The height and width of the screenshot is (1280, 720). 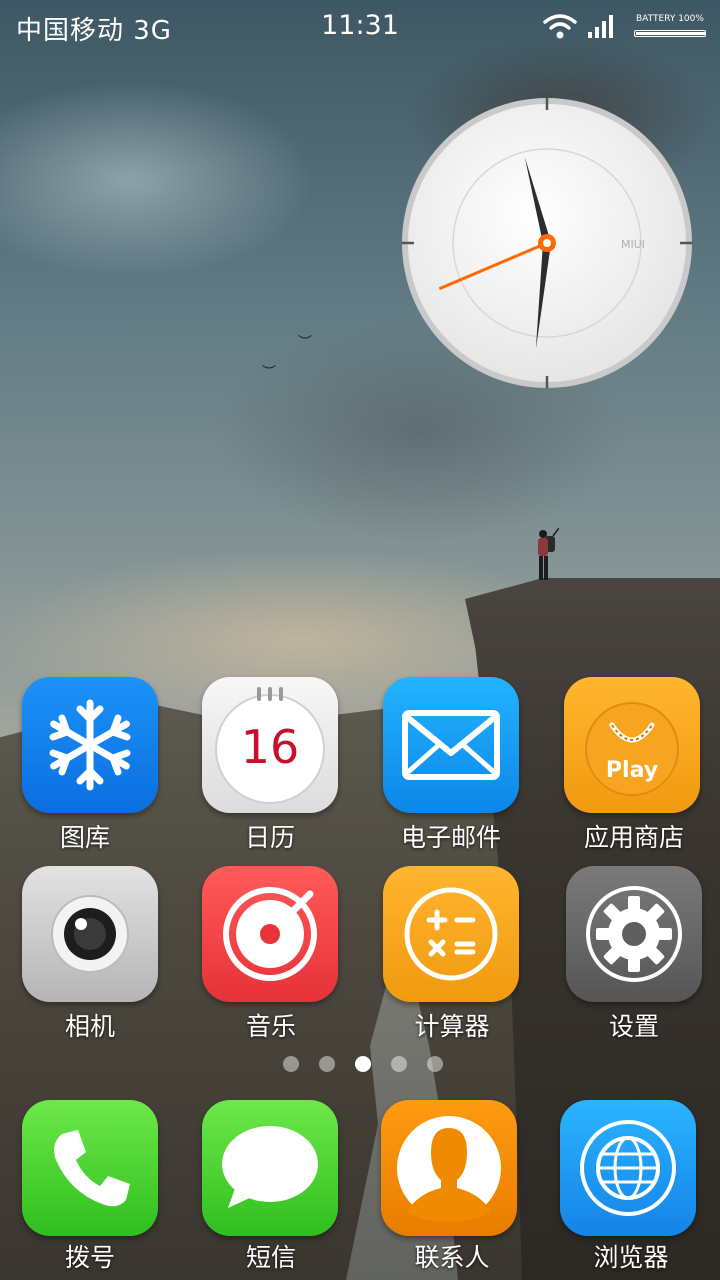 What do you see at coordinates (632, 749) in the screenshot?
I see `shopping-bag-icon: Play` at bounding box center [632, 749].